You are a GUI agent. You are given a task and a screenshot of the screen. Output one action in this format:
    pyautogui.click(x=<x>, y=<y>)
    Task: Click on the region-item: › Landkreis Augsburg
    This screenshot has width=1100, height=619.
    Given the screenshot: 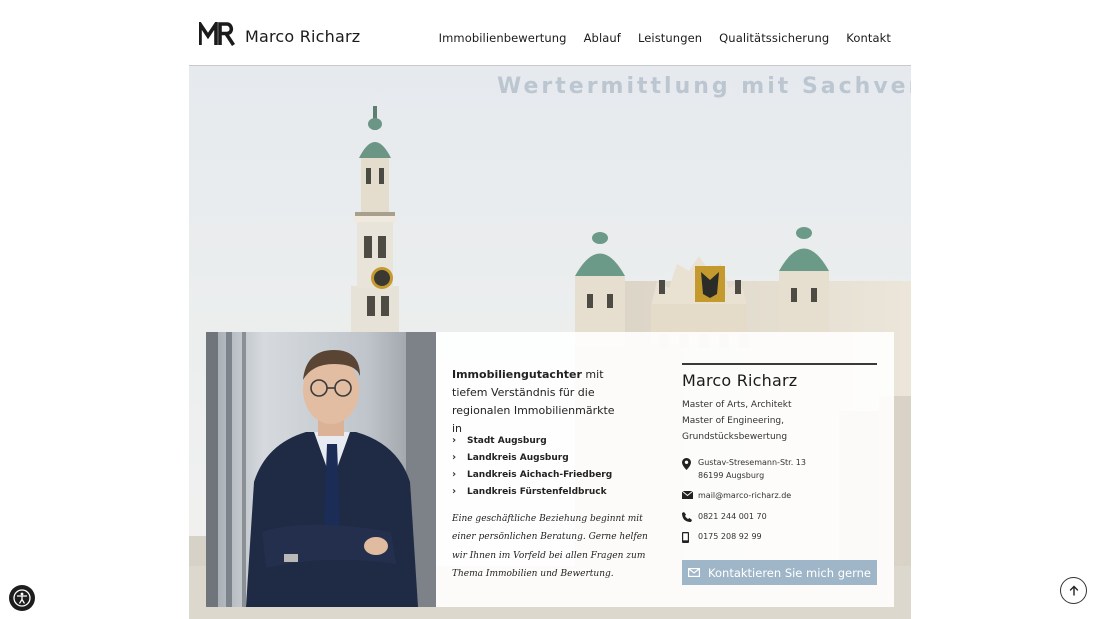 What is the action you would take?
    pyautogui.click(x=532, y=457)
    